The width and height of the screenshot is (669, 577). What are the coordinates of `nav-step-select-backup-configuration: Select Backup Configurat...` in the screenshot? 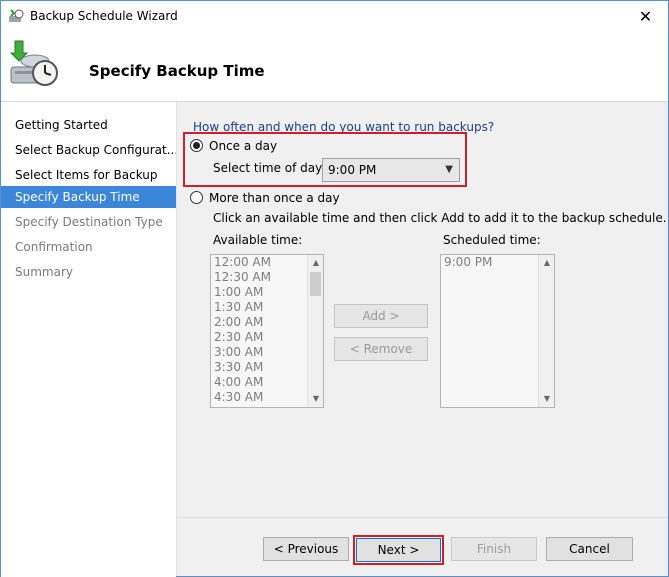 It's located at (88, 150).